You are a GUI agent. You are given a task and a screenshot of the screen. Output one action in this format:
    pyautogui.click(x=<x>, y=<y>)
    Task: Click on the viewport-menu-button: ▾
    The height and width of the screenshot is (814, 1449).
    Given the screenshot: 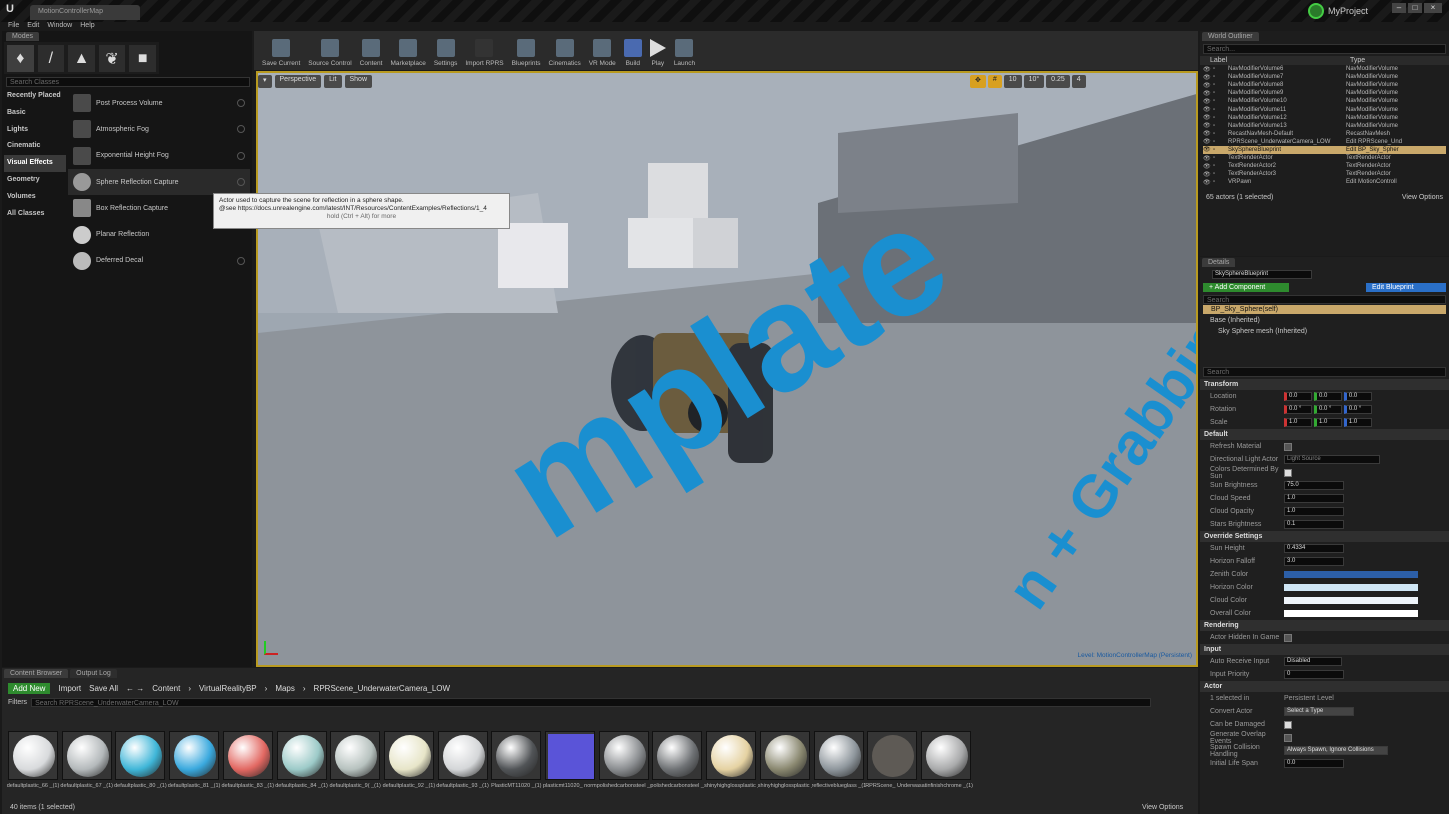 What is the action you would take?
    pyautogui.click(x=265, y=81)
    